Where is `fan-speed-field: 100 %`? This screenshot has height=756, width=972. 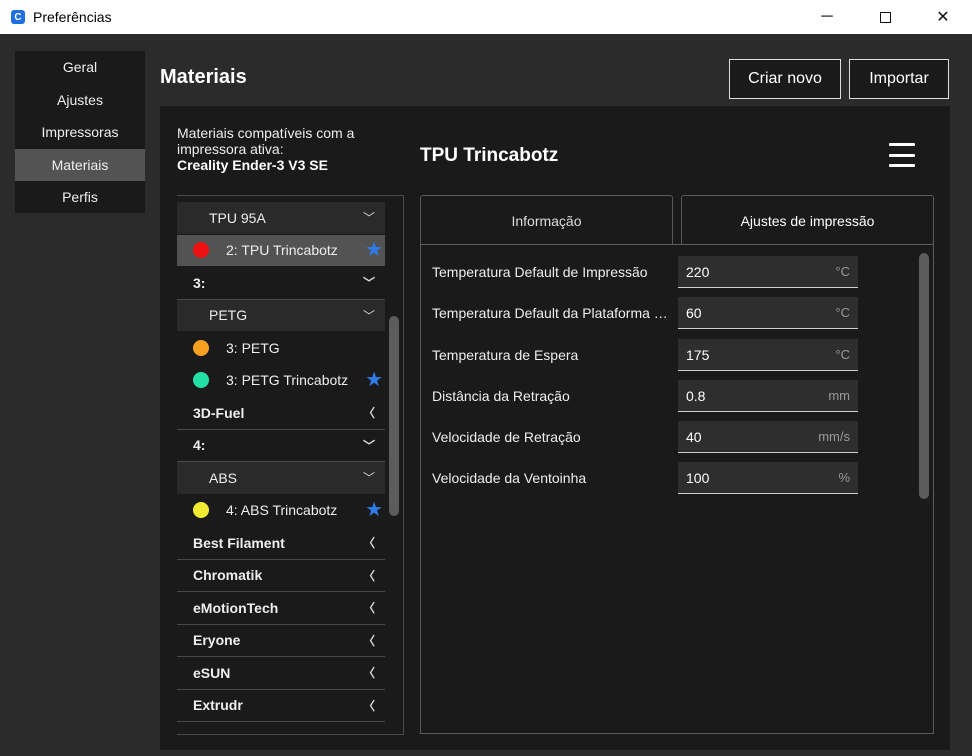 fan-speed-field: 100 % is located at coordinates (768, 478).